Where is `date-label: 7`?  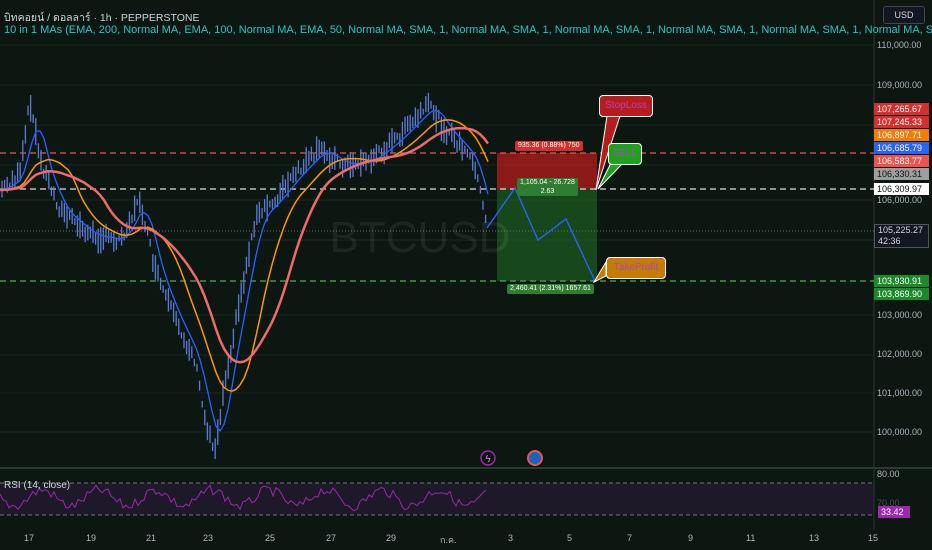 date-label: 7 is located at coordinates (630, 538).